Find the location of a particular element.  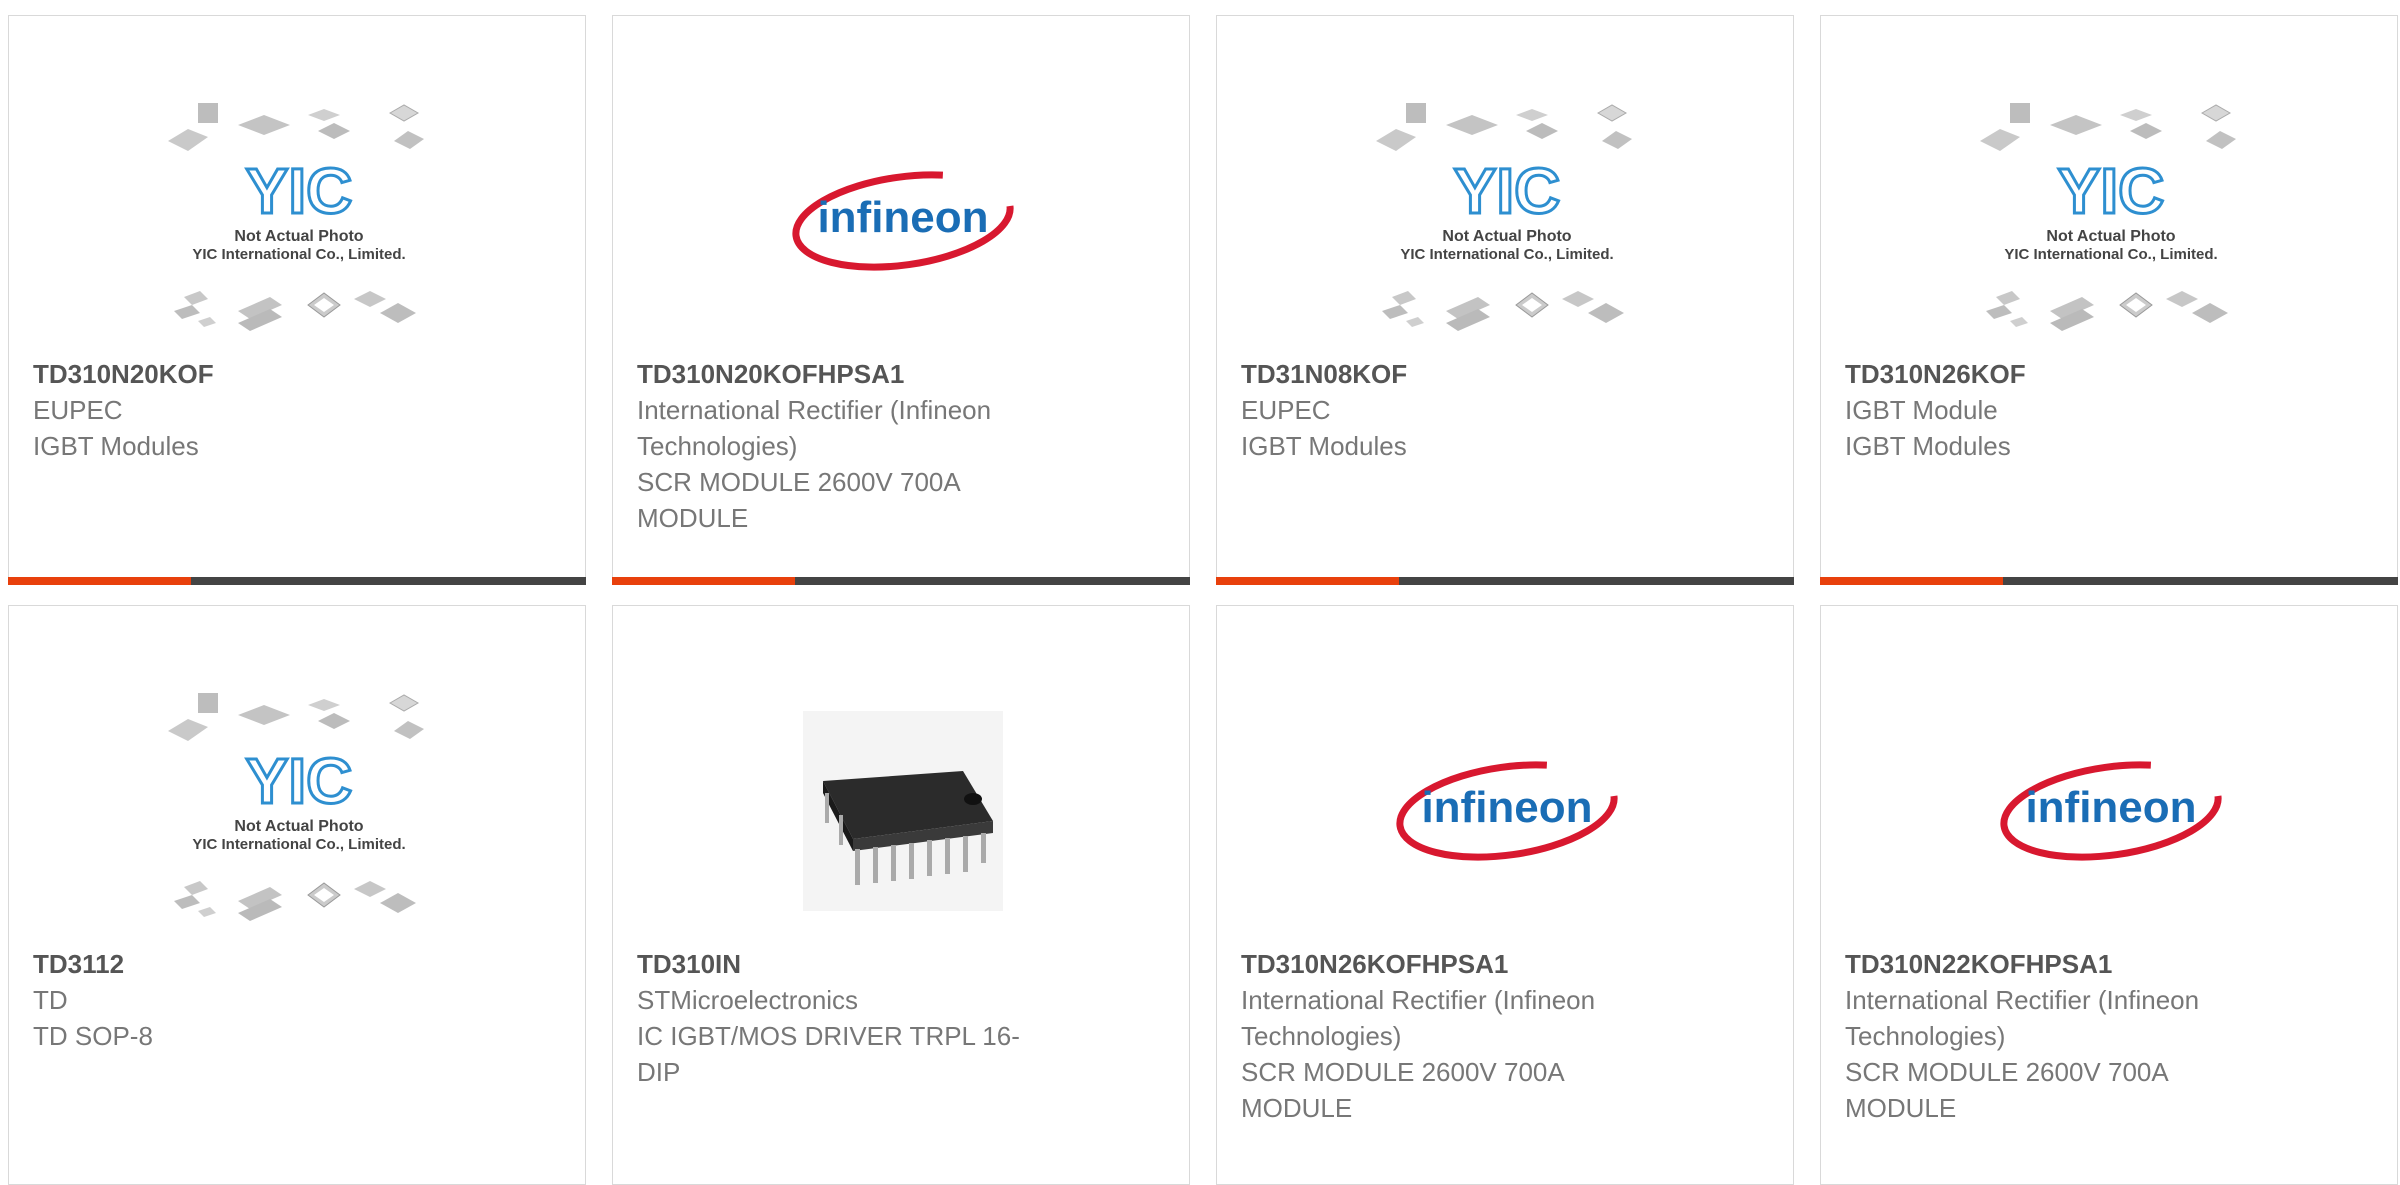

part-number: TD310IN is located at coordinates (887, 964).